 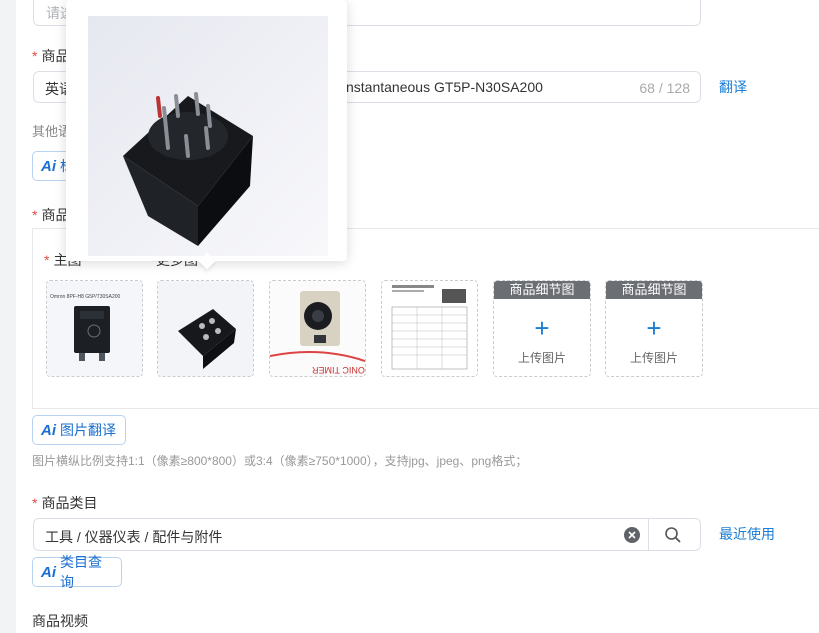 I want to click on thumb3-caption: ONIC TIMER, so click(x=338, y=370).